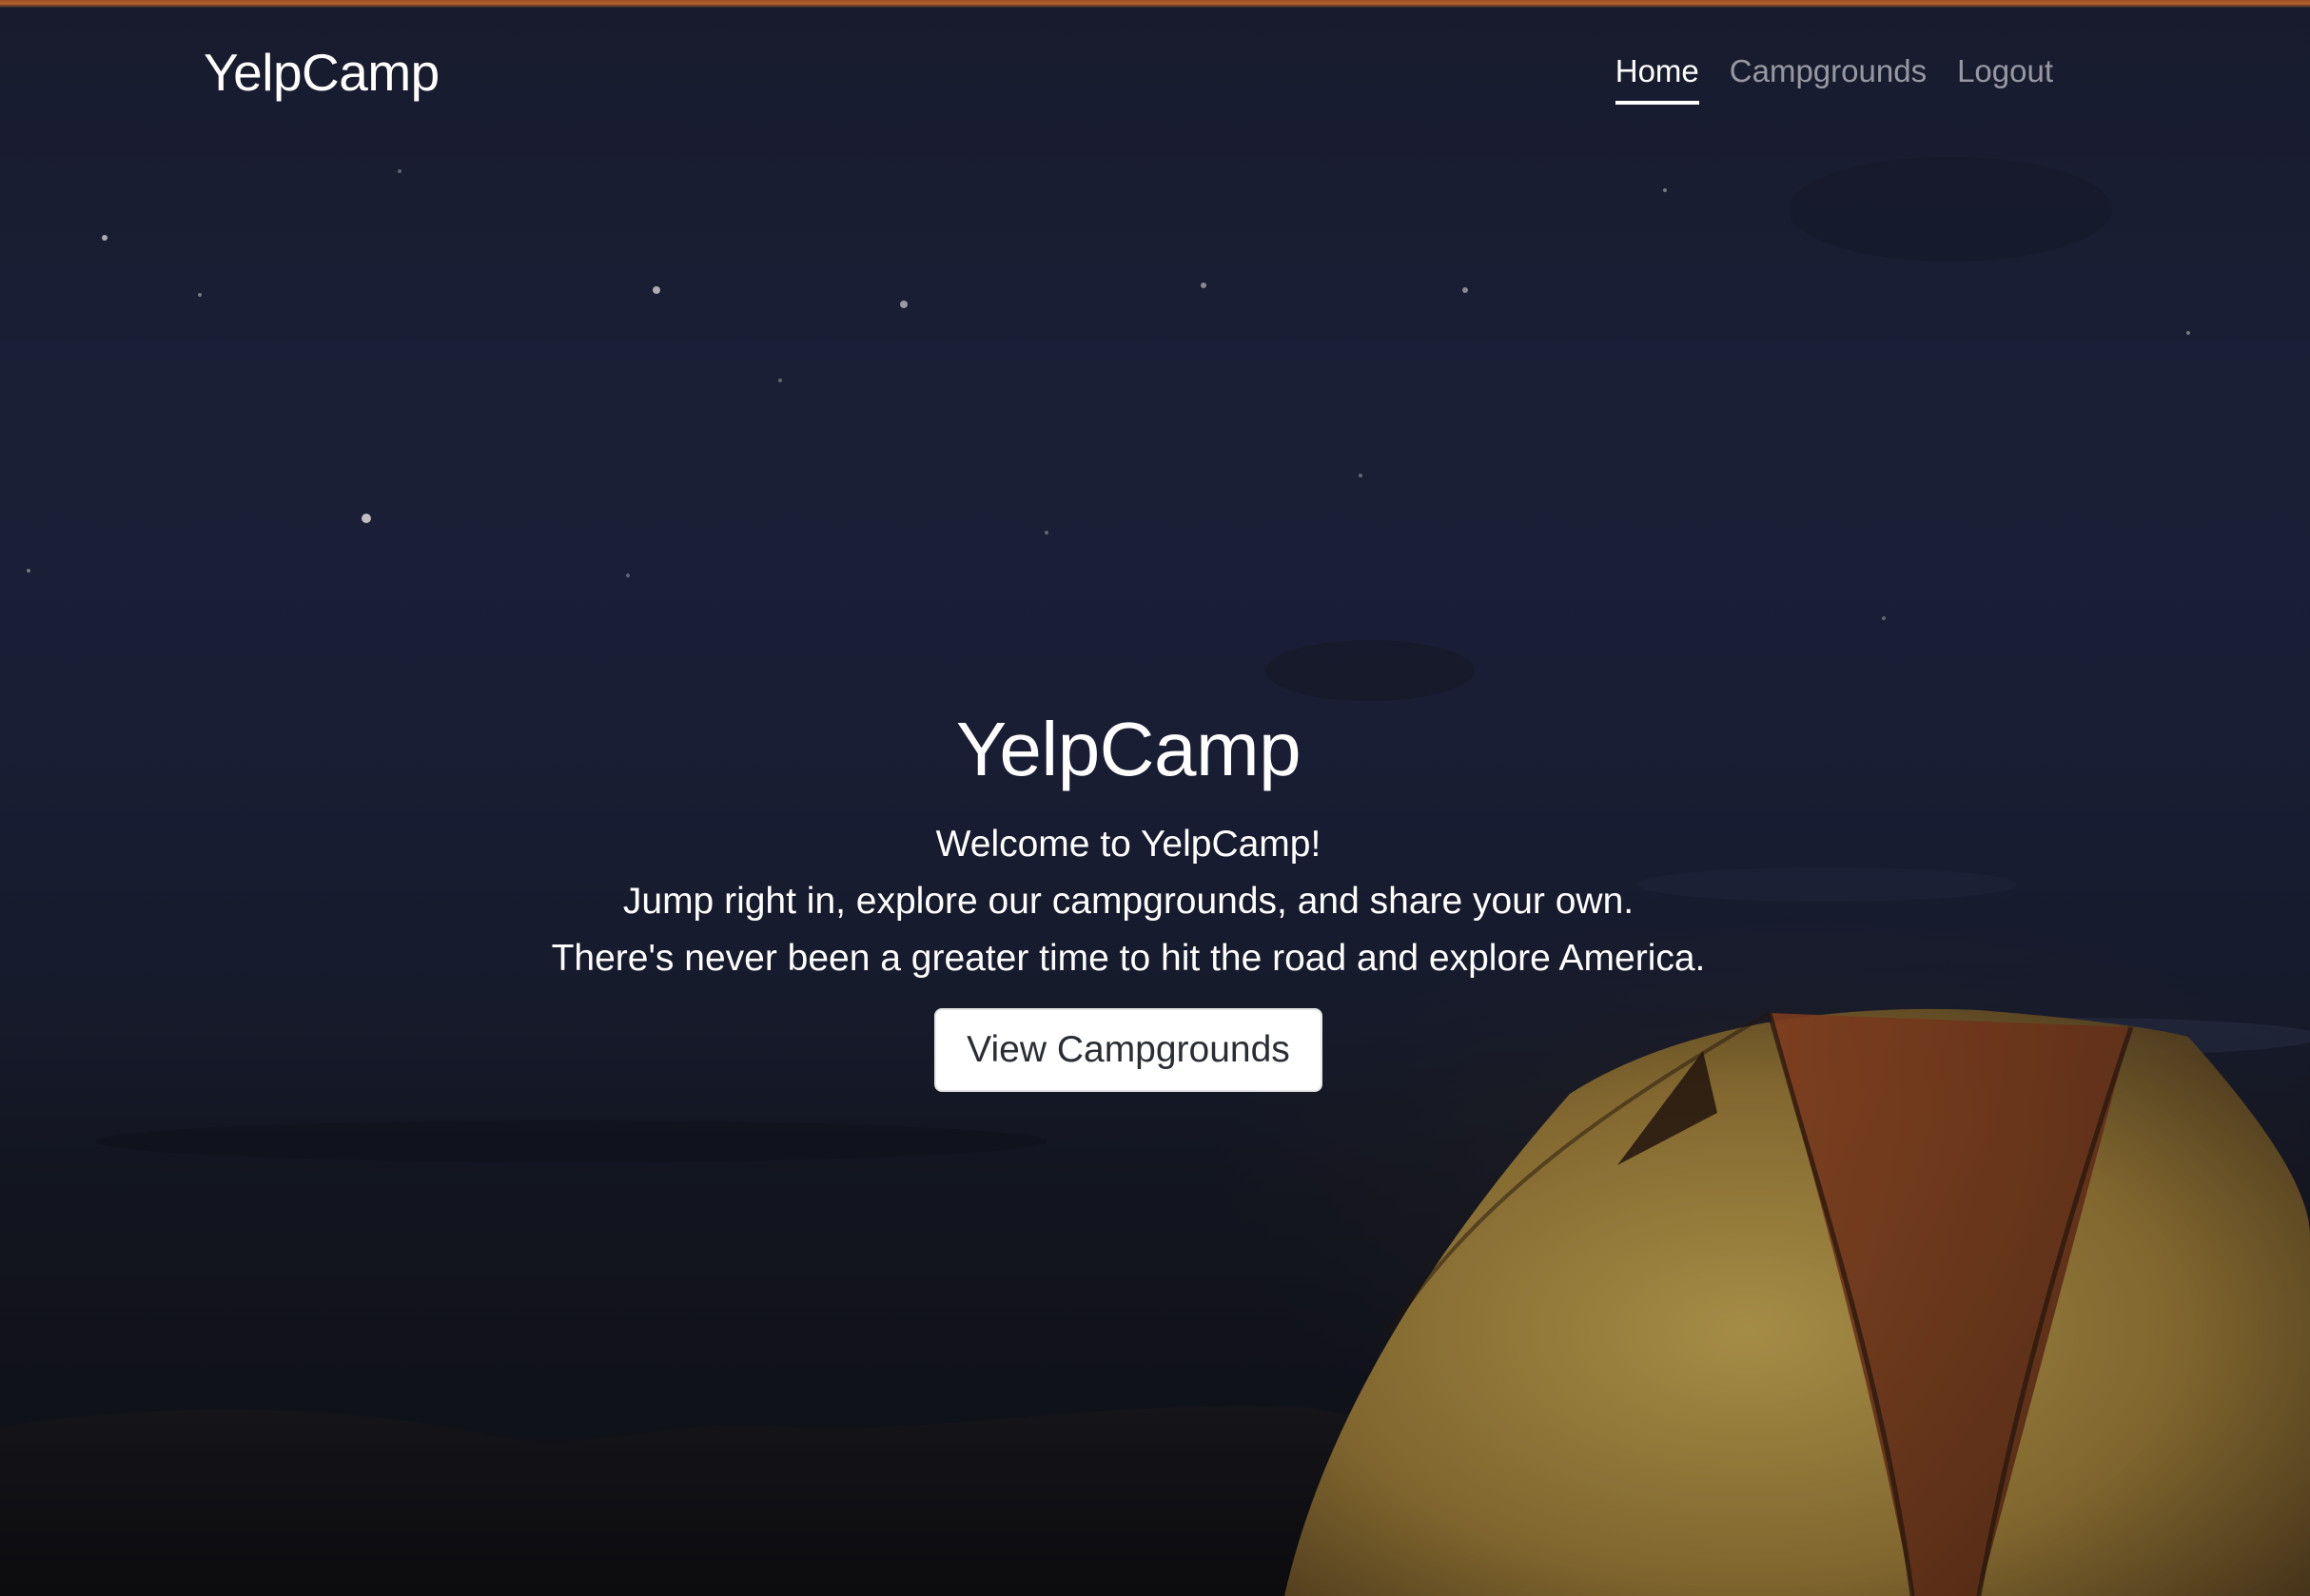 The image size is (2310, 1596). Describe the element at coordinates (1128, 844) in the screenshot. I see `hero-line-welcome: Welcome to YelpCamp!` at that location.